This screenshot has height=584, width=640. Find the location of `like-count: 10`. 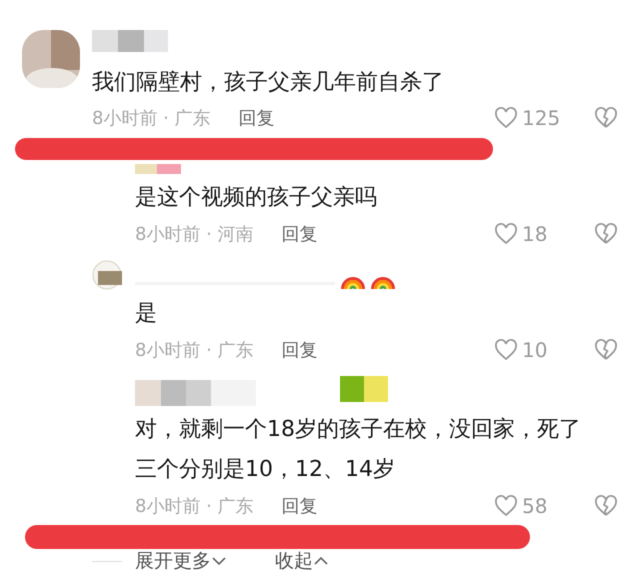

like-count: 10 is located at coordinates (535, 350).